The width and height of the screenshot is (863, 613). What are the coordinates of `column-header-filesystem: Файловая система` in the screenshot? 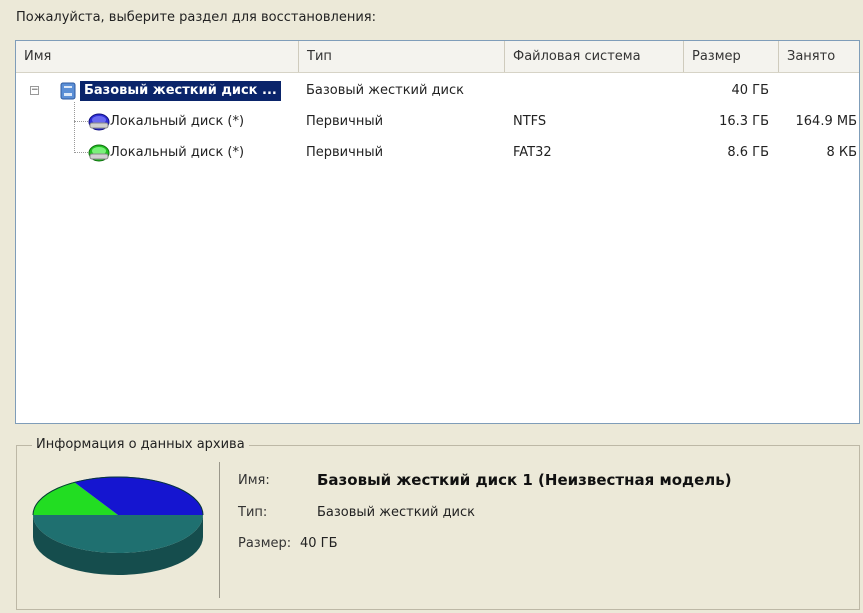 It's located at (594, 56).